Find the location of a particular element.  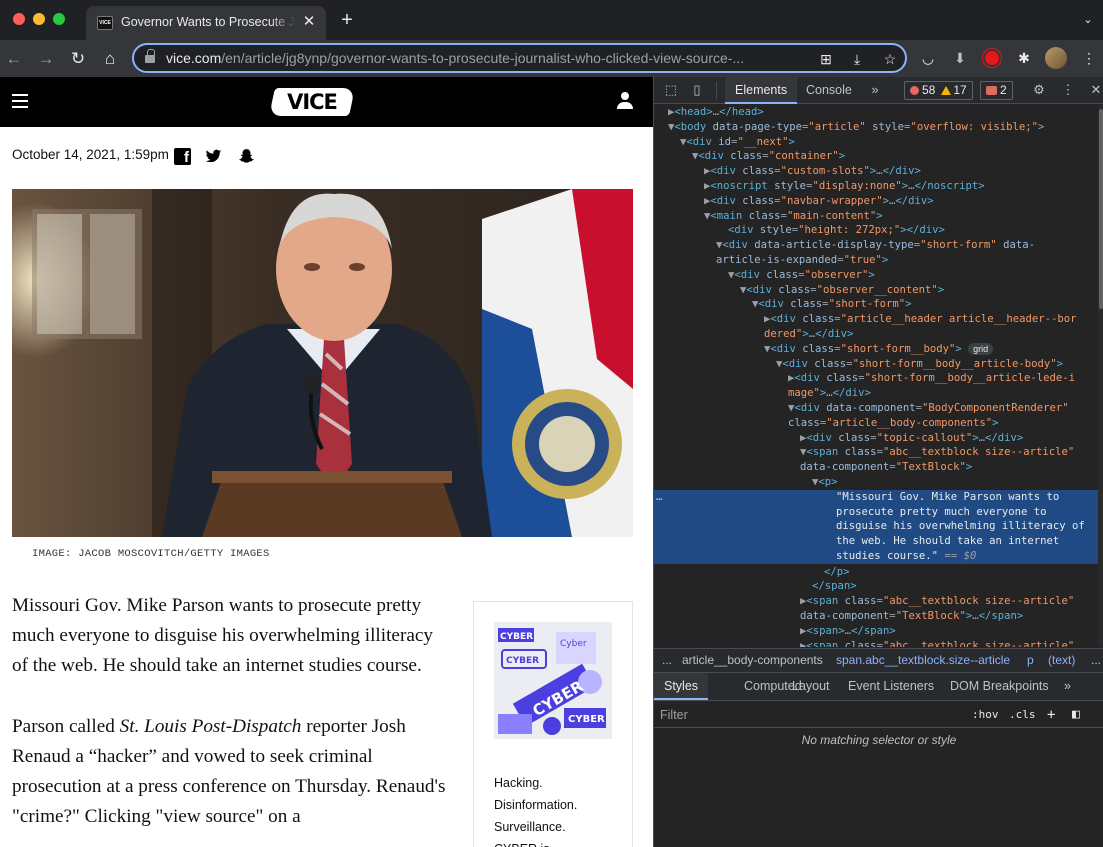

class-toggle: .cls is located at coordinates (1022, 715).